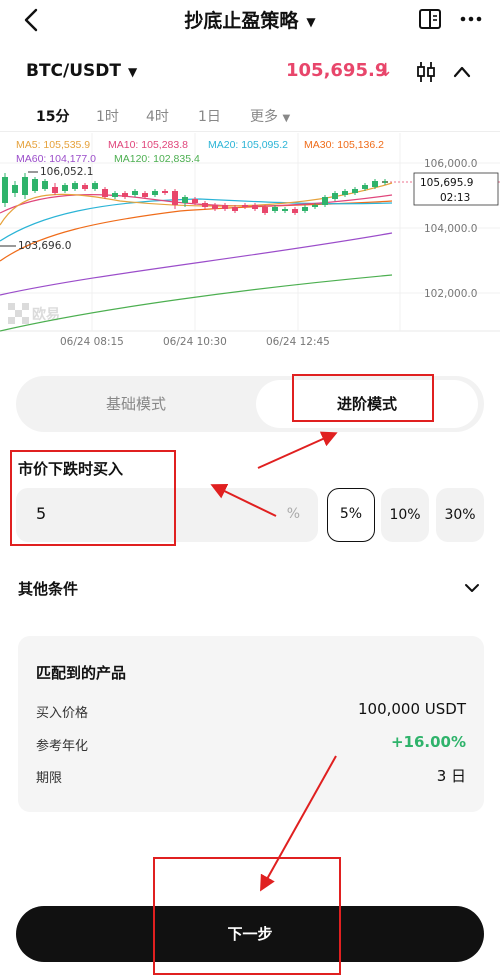 The height and width of the screenshot is (979, 500). What do you see at coordinates (157, 159) in the screenshot?
I see `ma120-label: MA120: 102,835.4` at bounding box center [157, 159].